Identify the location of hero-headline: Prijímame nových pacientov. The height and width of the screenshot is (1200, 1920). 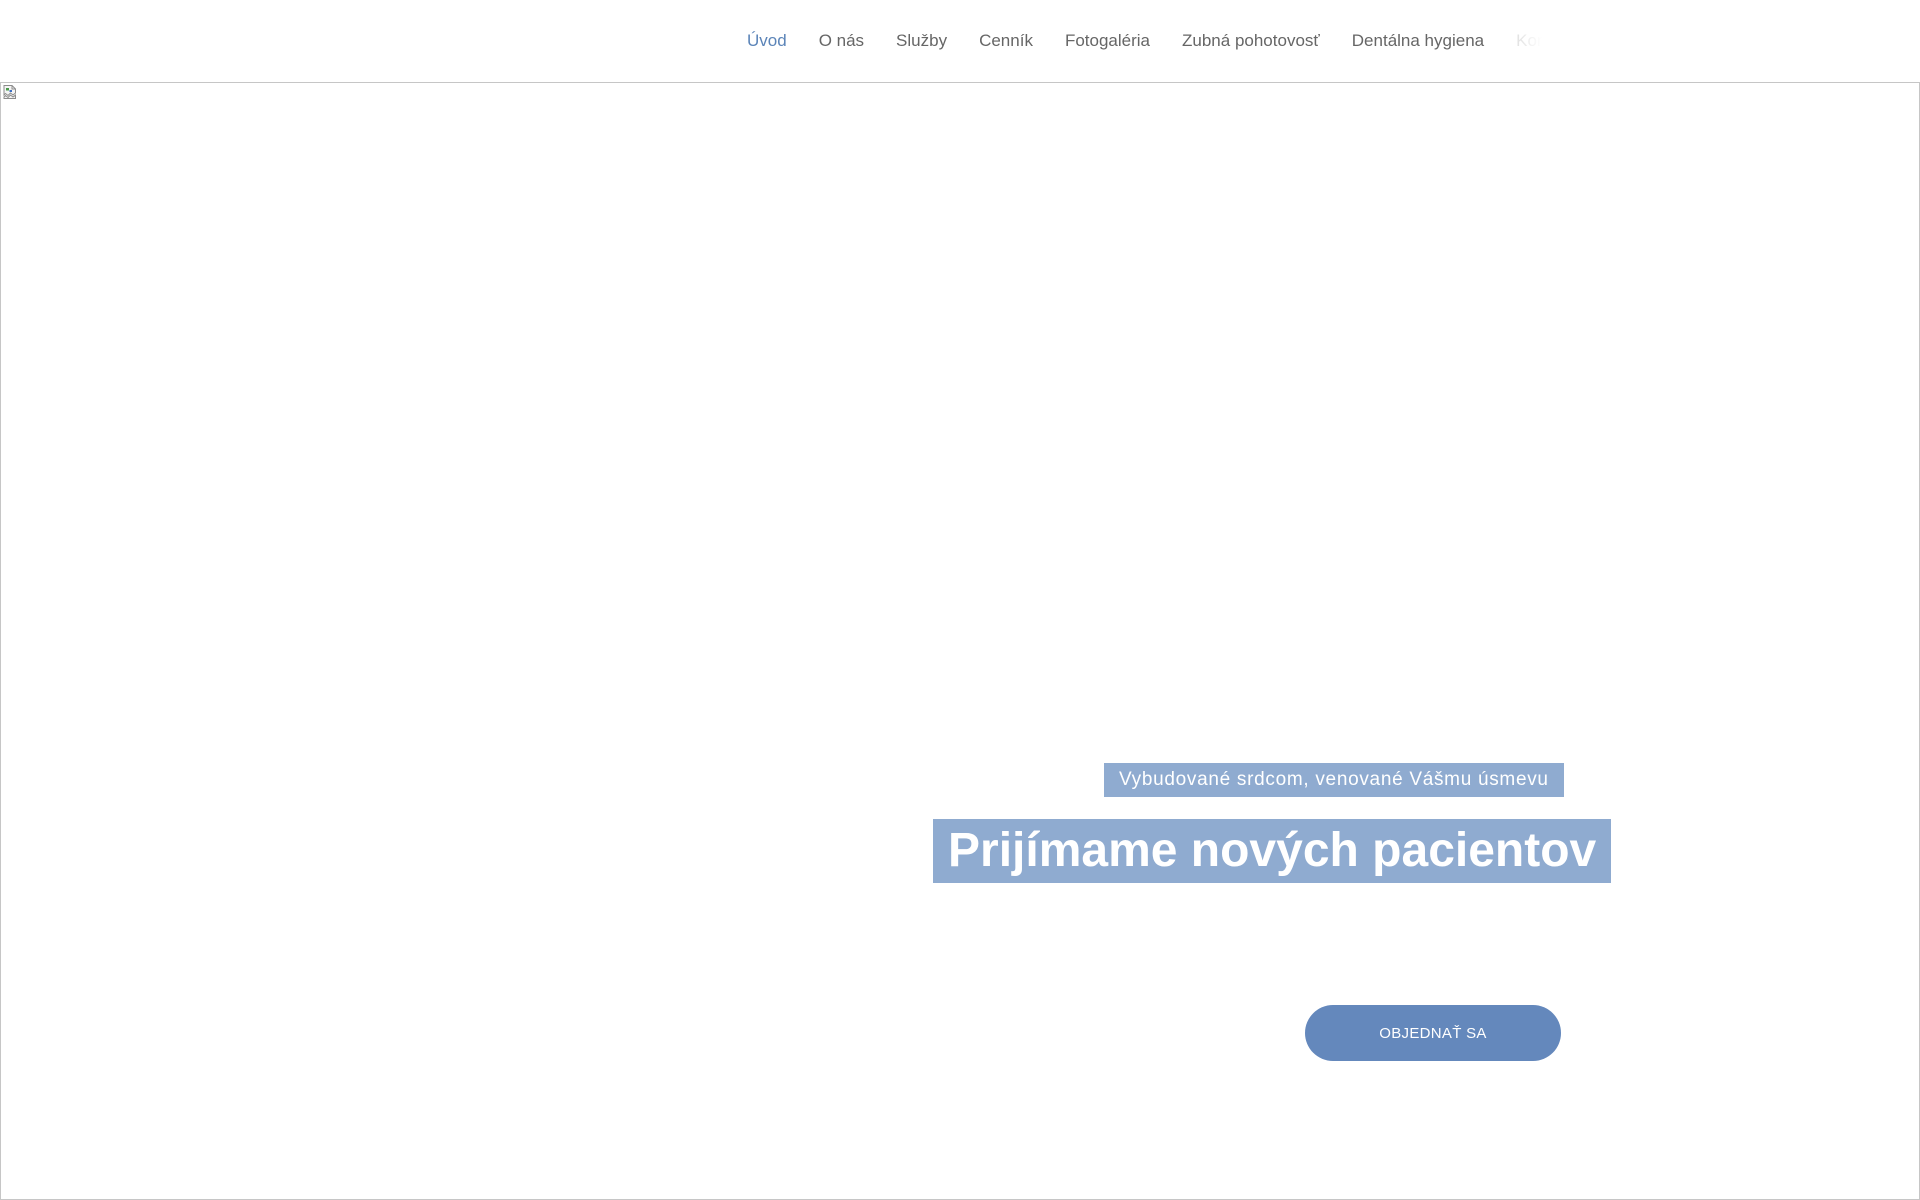
(1272, 851).